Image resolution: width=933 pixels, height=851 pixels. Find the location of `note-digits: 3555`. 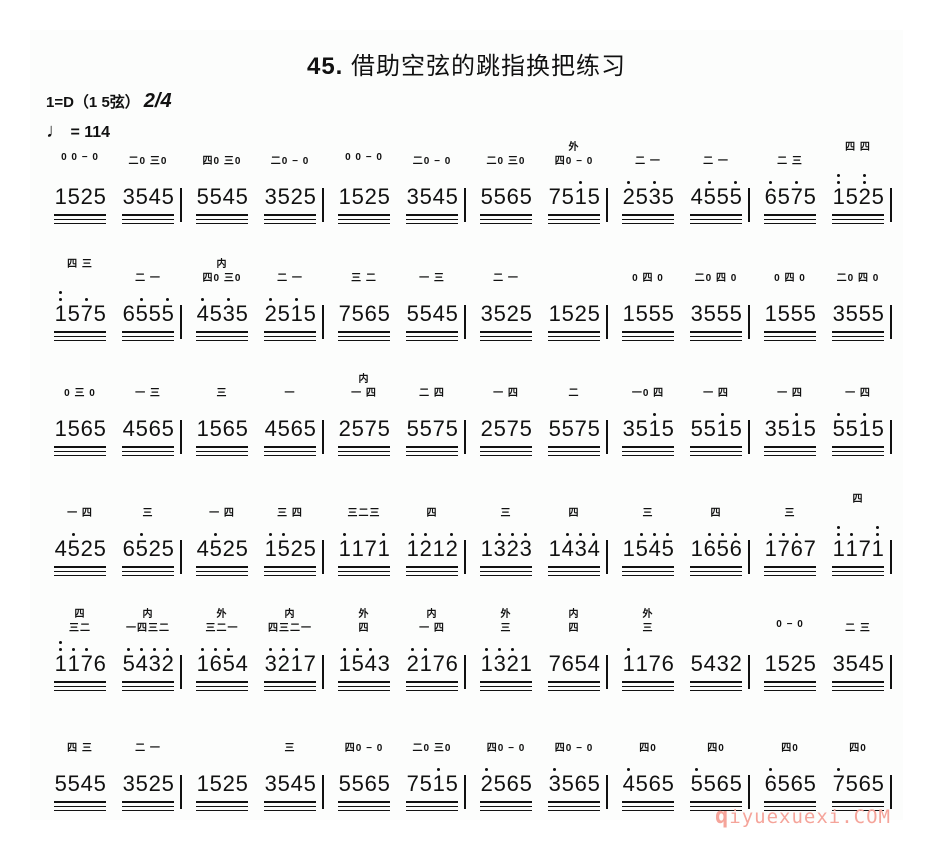

note-digits: 3555 is located at coordinates (858, 314).